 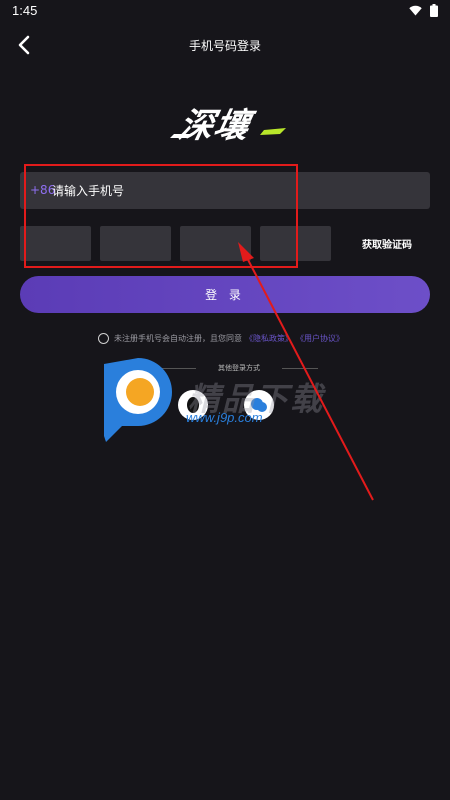 What do you see at coordinates (320, 338) in the screenshot?
I see `user-agreement-link: 《用户协议》` at bounding box center [320, 338].